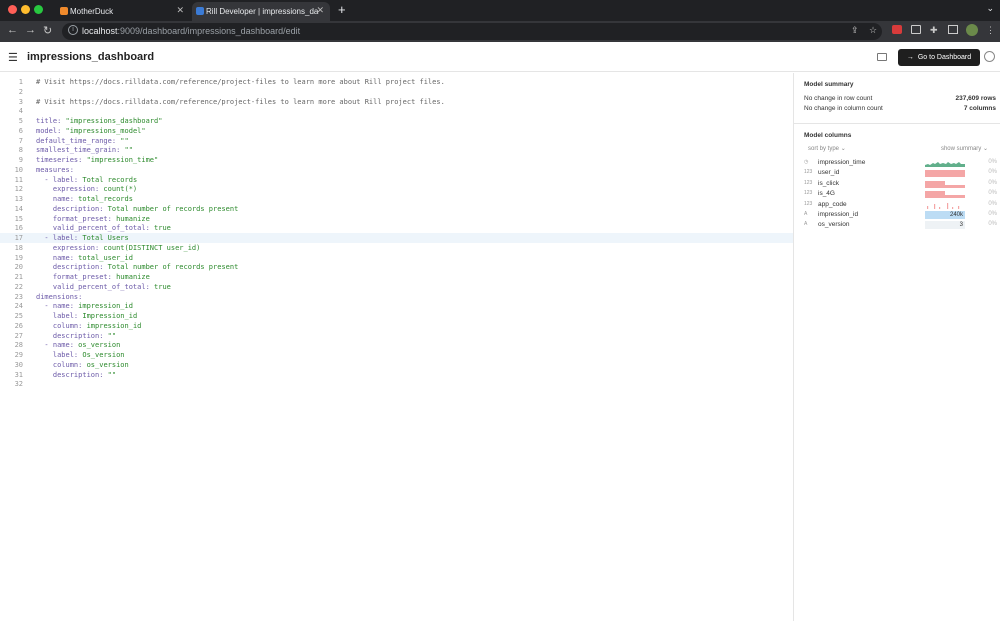 The height and width of the screenshot is (621, 1000). What do you see at coordinates (873, 30) in the screenshot?
I see `bookmark-star-icon: ☆` at bounding box center [873, 30].